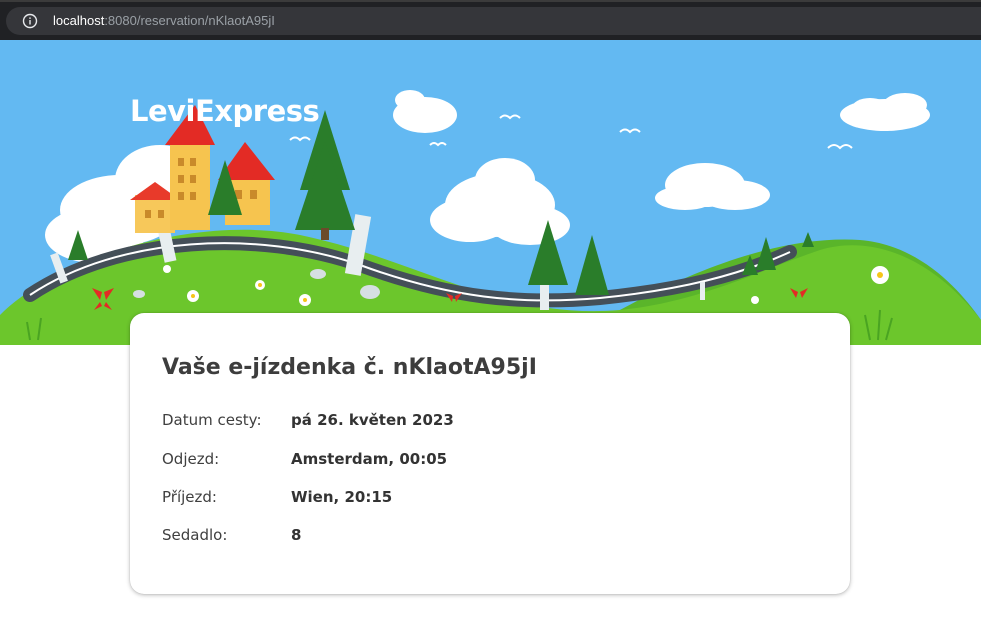 The height and width of the screenshot is (628, 981). Describe the element at coordinates (191, 459) in the screenshot. I see `departure-label: Odjezd:` at that location.